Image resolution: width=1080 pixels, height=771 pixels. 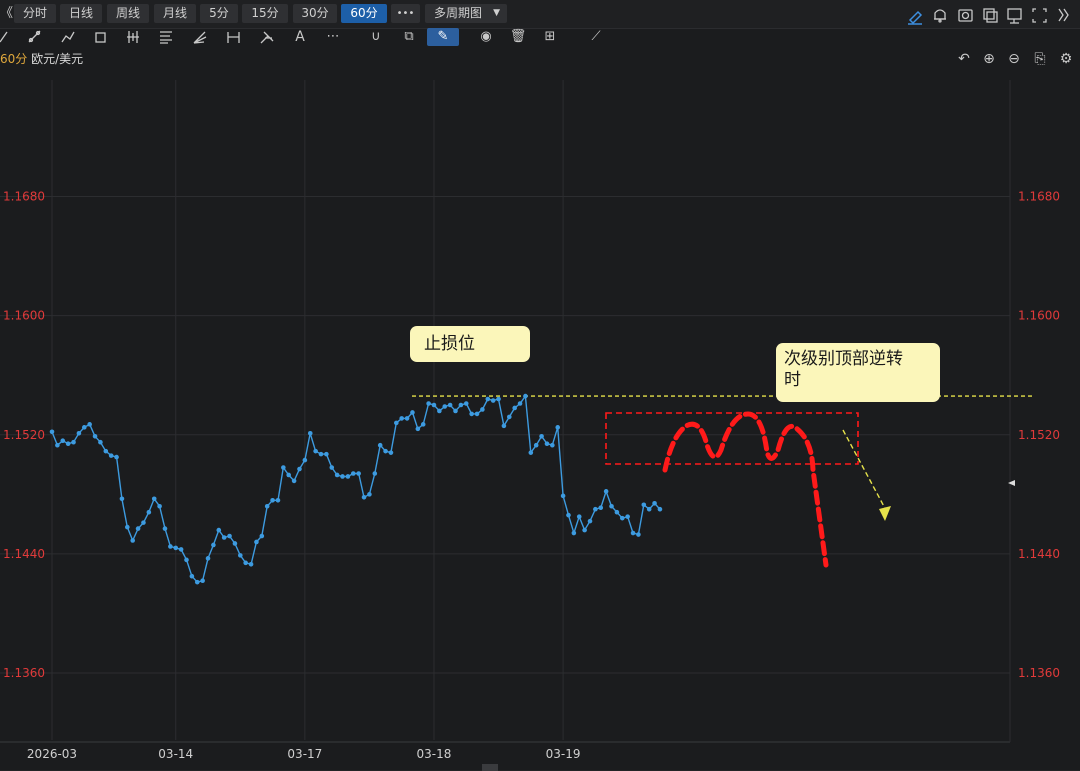 I want to click on bottom-scrollbar, so click(x=490, y=767).